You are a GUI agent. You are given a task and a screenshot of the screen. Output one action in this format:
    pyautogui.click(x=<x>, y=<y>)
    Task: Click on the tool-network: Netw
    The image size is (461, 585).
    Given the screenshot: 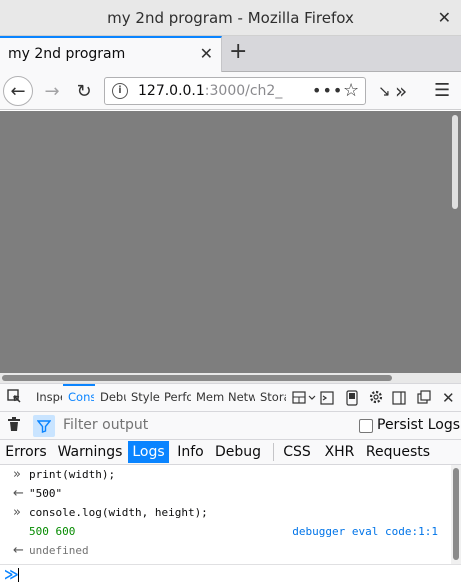 What is the action you would take?
    pyautogui.click(x=241, y=397)
    